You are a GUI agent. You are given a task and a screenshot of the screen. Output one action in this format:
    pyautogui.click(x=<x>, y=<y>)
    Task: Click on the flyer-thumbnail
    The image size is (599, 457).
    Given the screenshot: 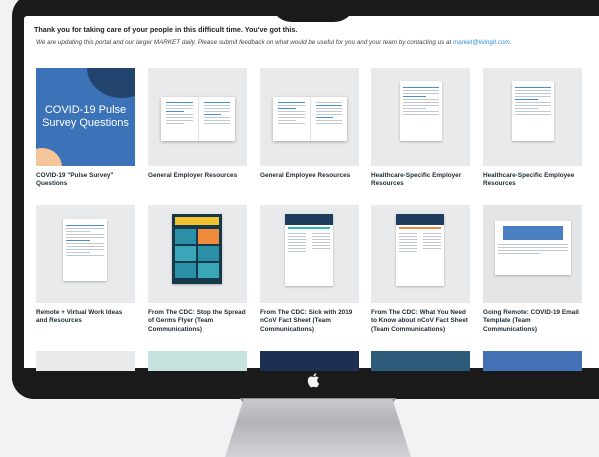 What is the action you would take?
    pyautogui.click(x=197, y=254)
    